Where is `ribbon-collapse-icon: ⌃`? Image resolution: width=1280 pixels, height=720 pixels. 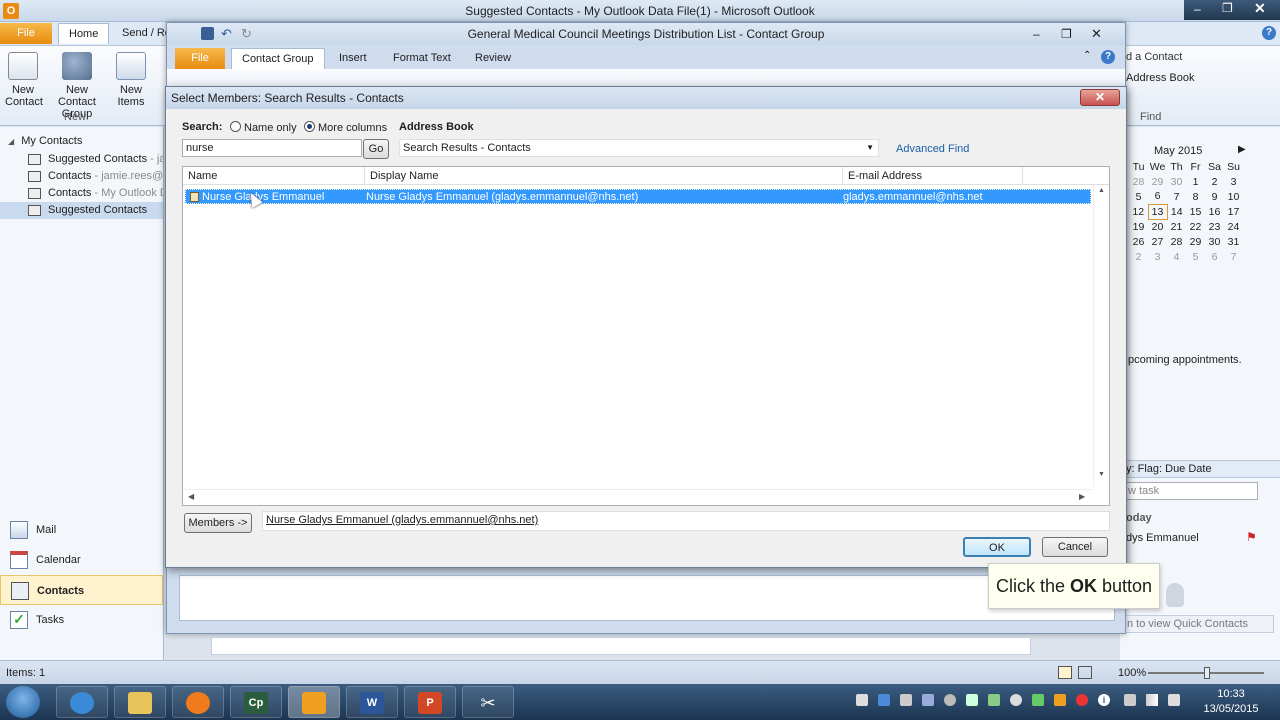
ribbon-collapse-icon: ⌃ is located at coordinates (1087, 55).